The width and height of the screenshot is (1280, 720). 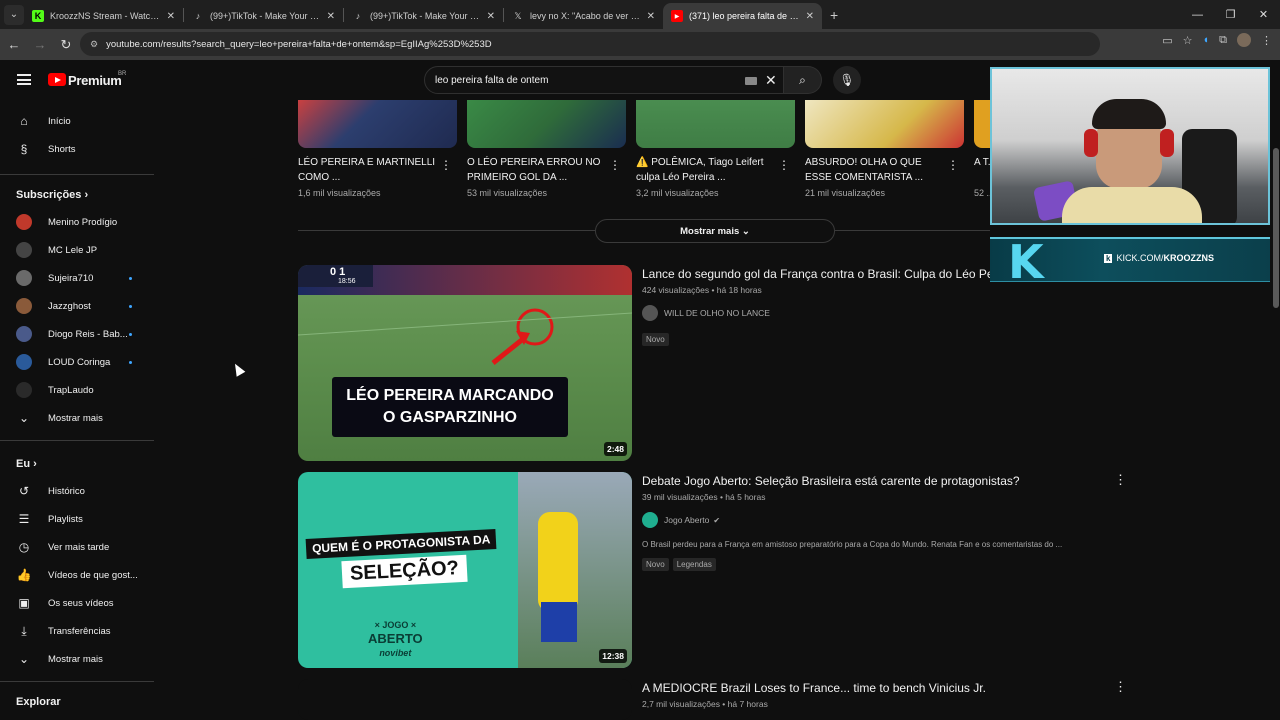 What do you see at coordinates (751, 81) in the screenshot?
I see `keyboard-icon` at bounding box center [751, 81].